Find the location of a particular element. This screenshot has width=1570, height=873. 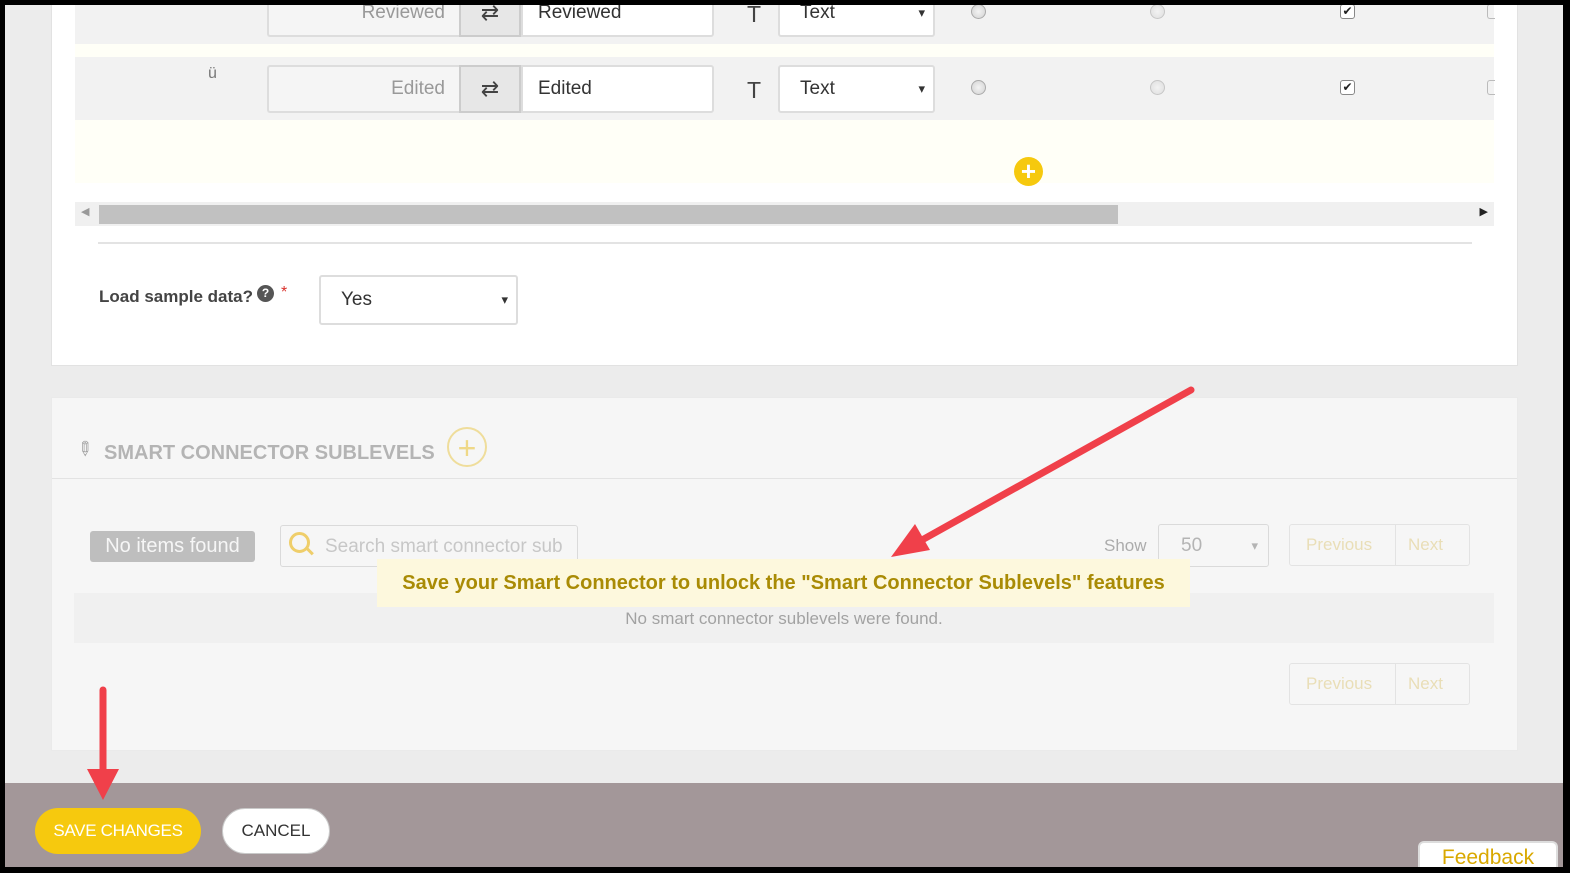

source-value-input: Reviewed is located at coordinates (363, 21).